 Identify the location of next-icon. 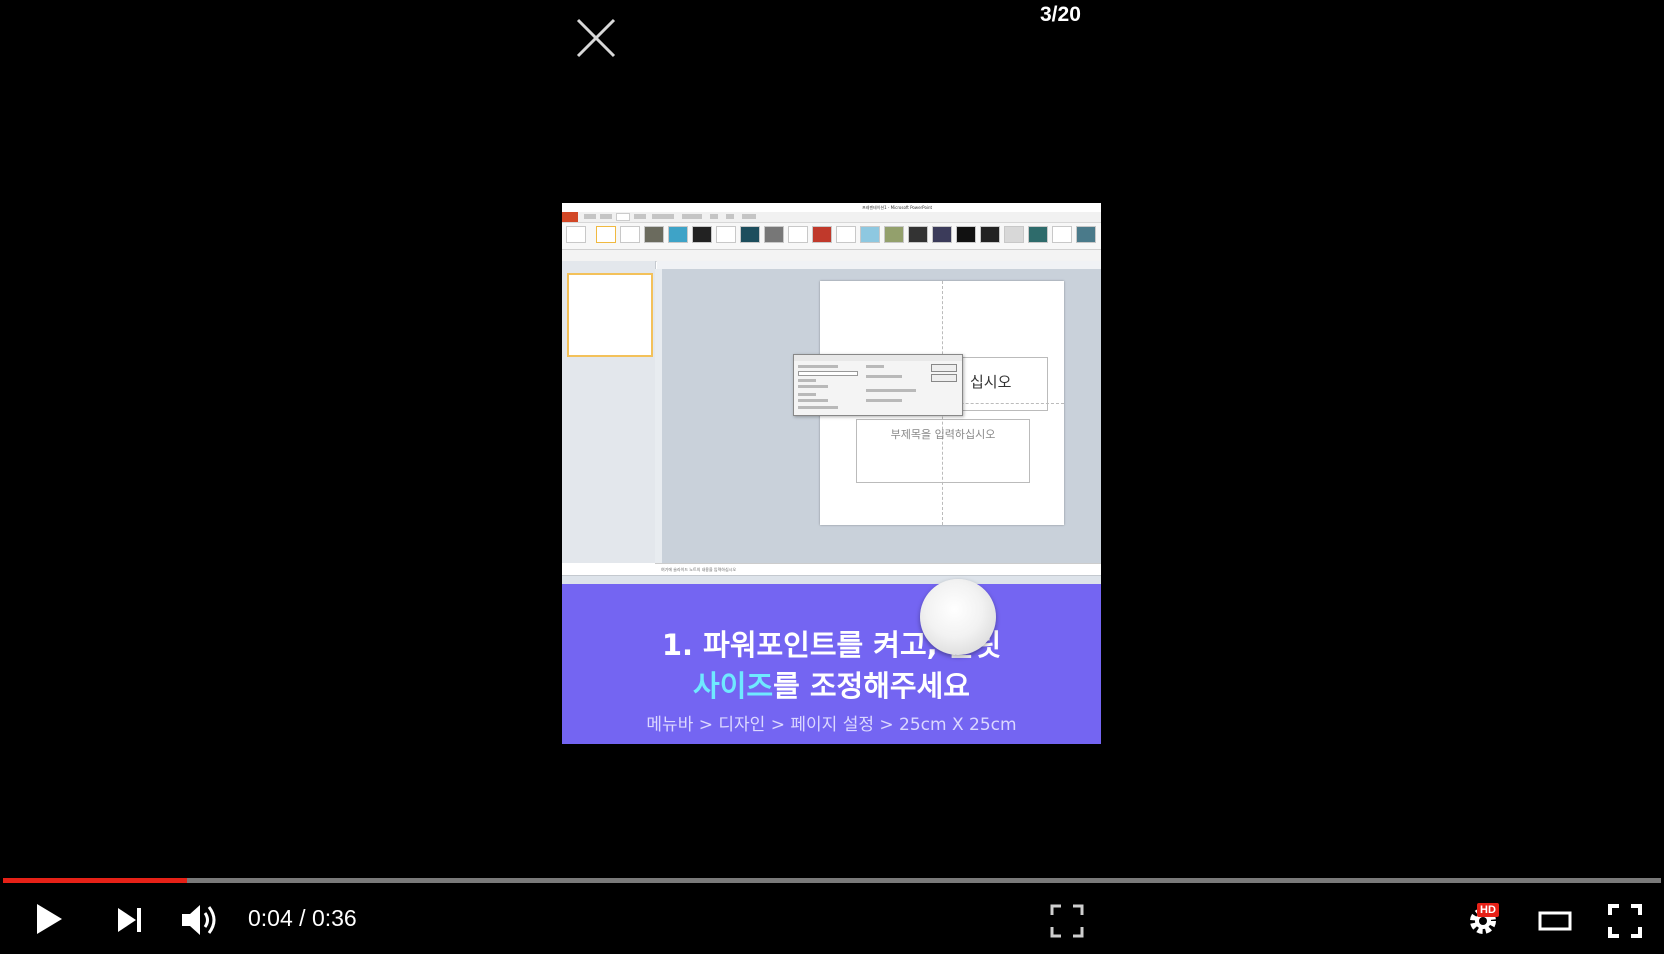
(129, 920).